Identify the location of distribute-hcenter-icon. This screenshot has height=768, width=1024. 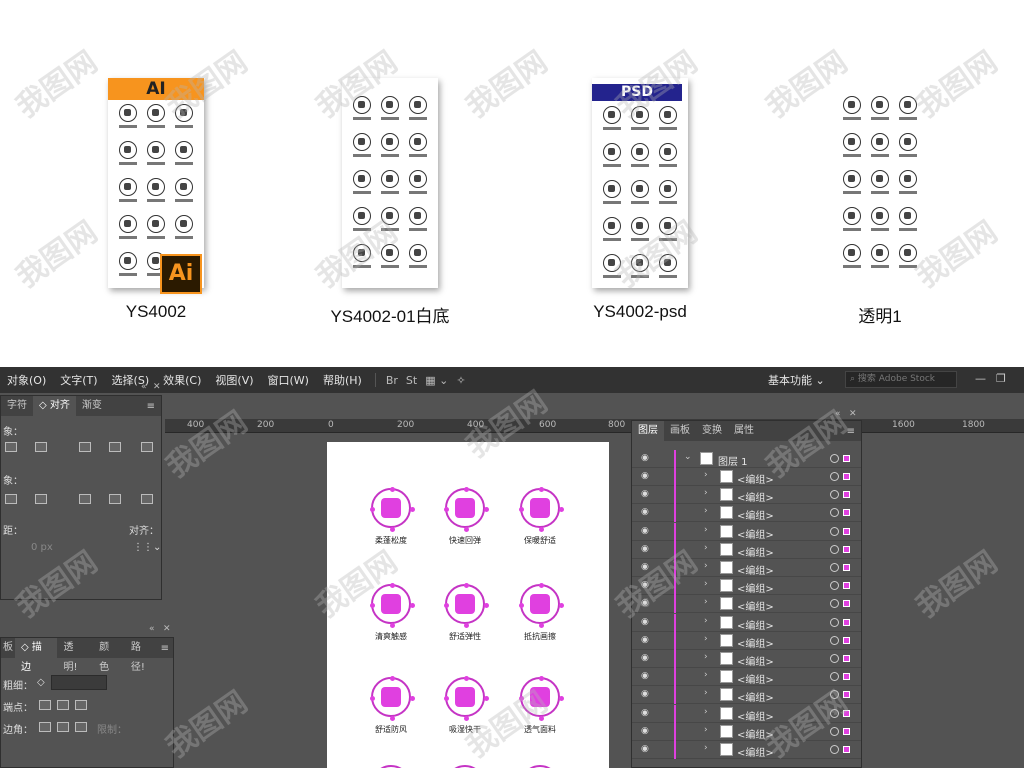
(115, 499).